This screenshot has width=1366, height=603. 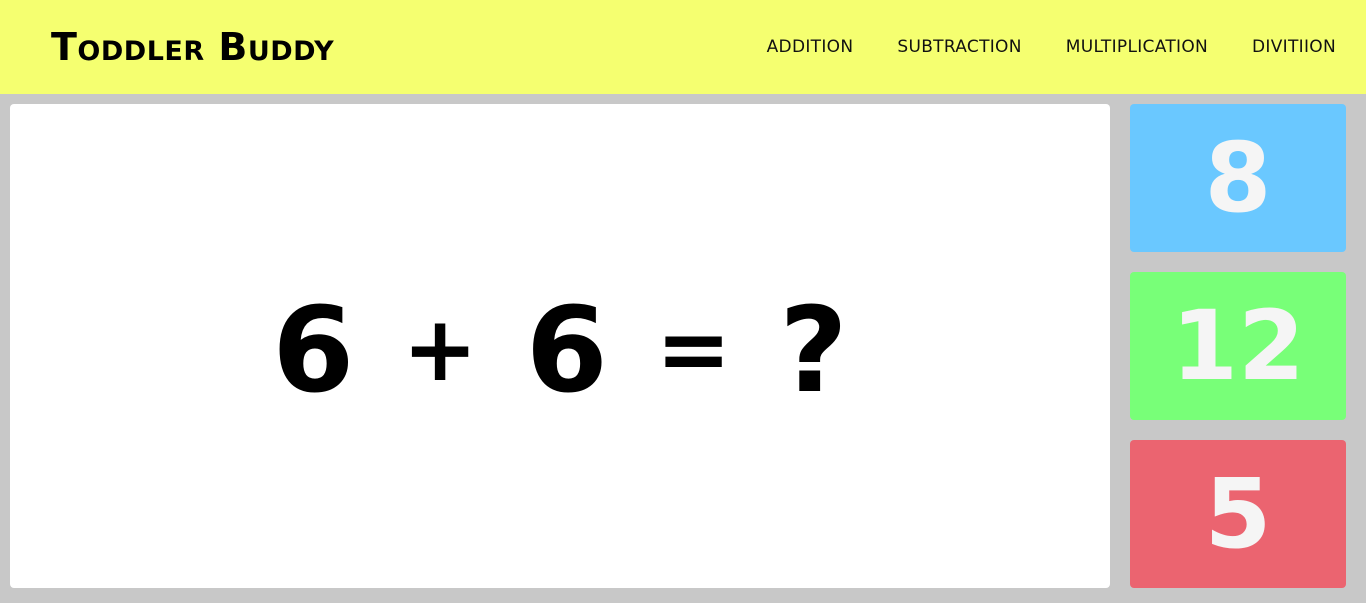 I want to click on equation: 6 + 6 = ?, so click(x=560, y=350).